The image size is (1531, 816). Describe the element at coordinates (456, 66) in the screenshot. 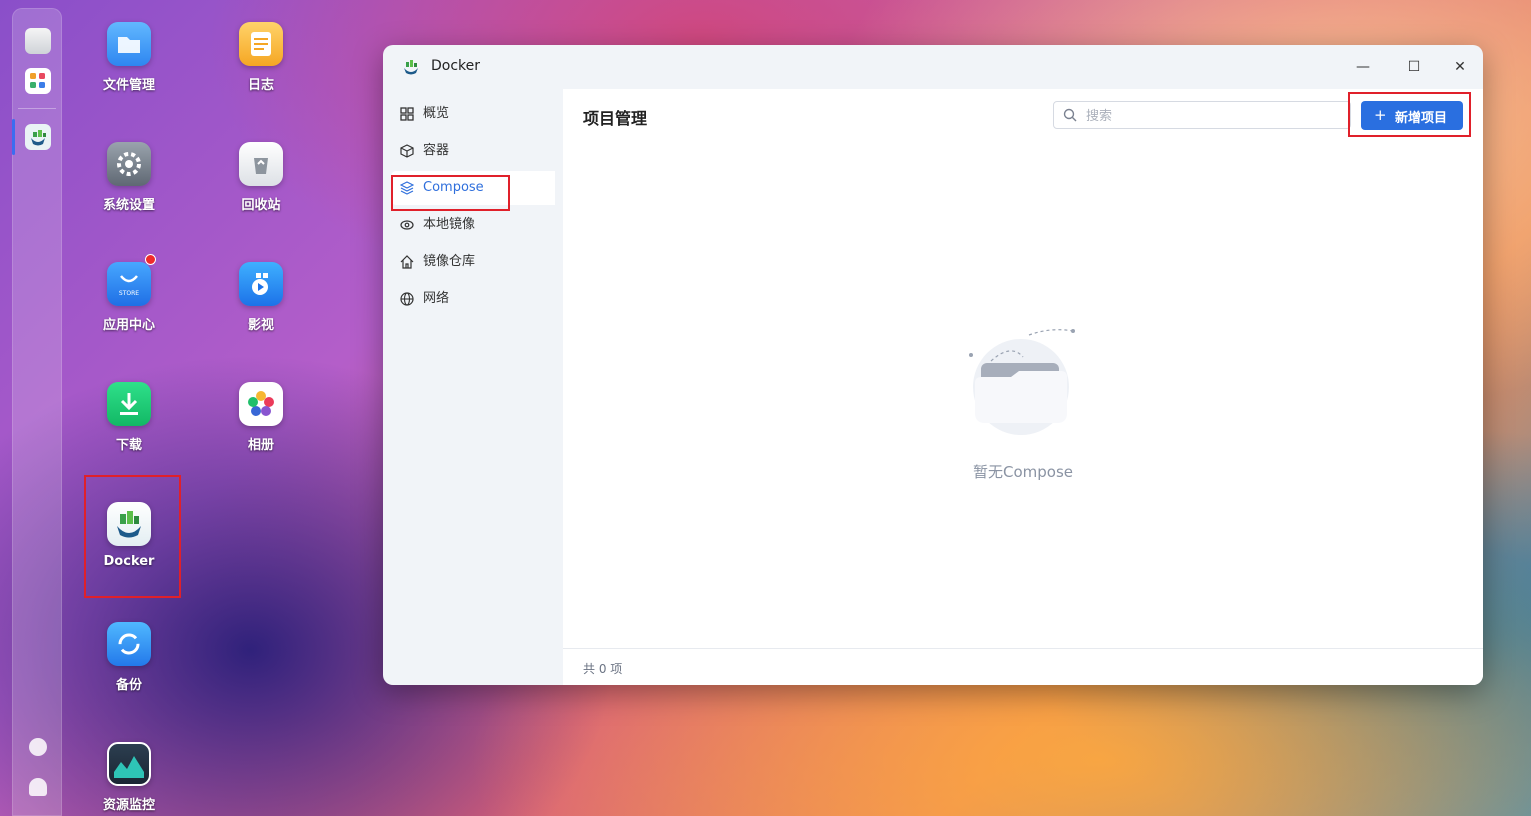

I see `window-title: Docker` at that location.